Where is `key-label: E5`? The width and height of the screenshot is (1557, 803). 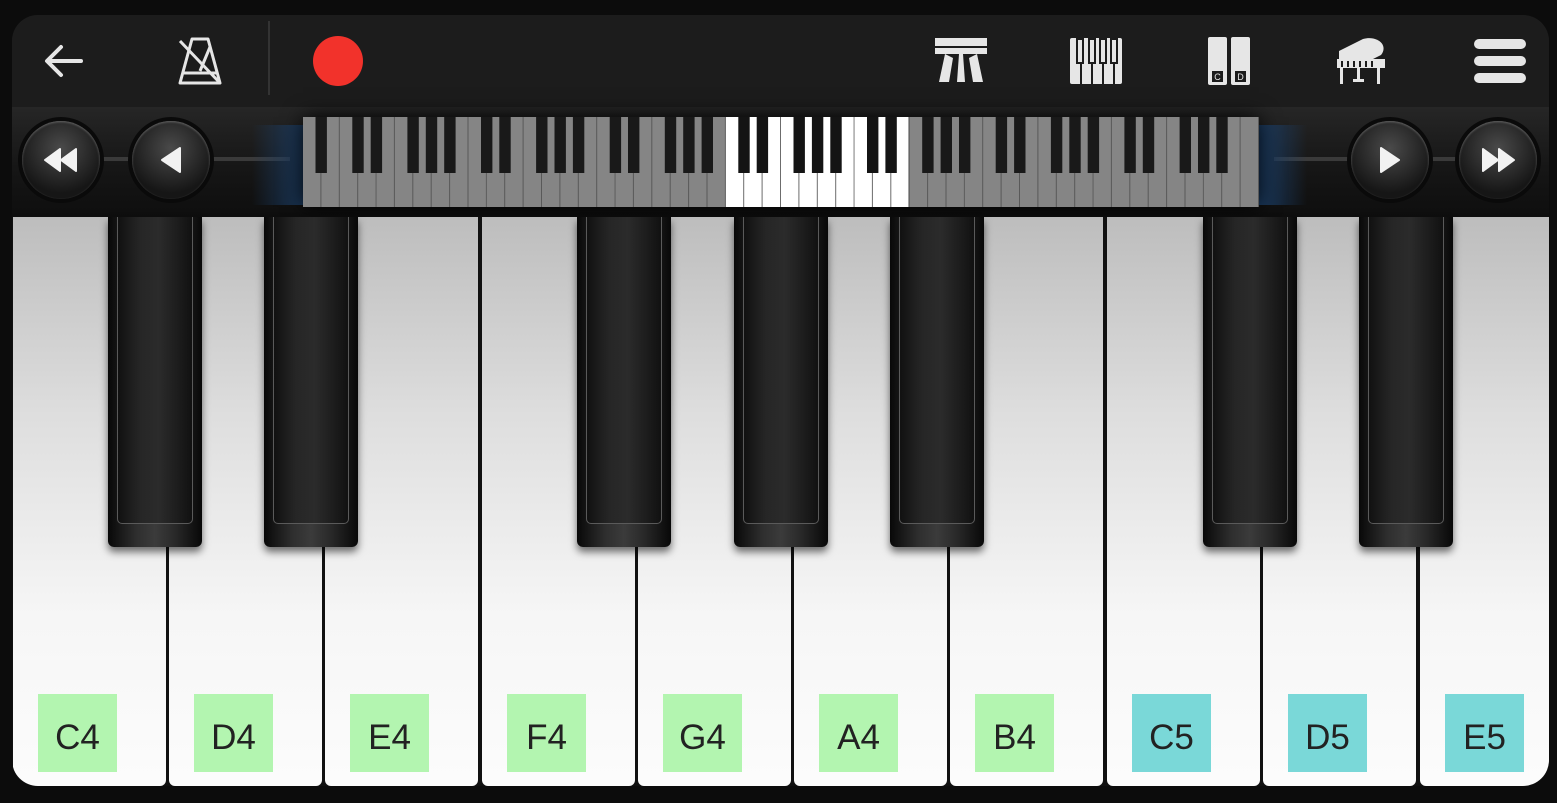 key-label: E5 is located at coordinates (1484, 733).